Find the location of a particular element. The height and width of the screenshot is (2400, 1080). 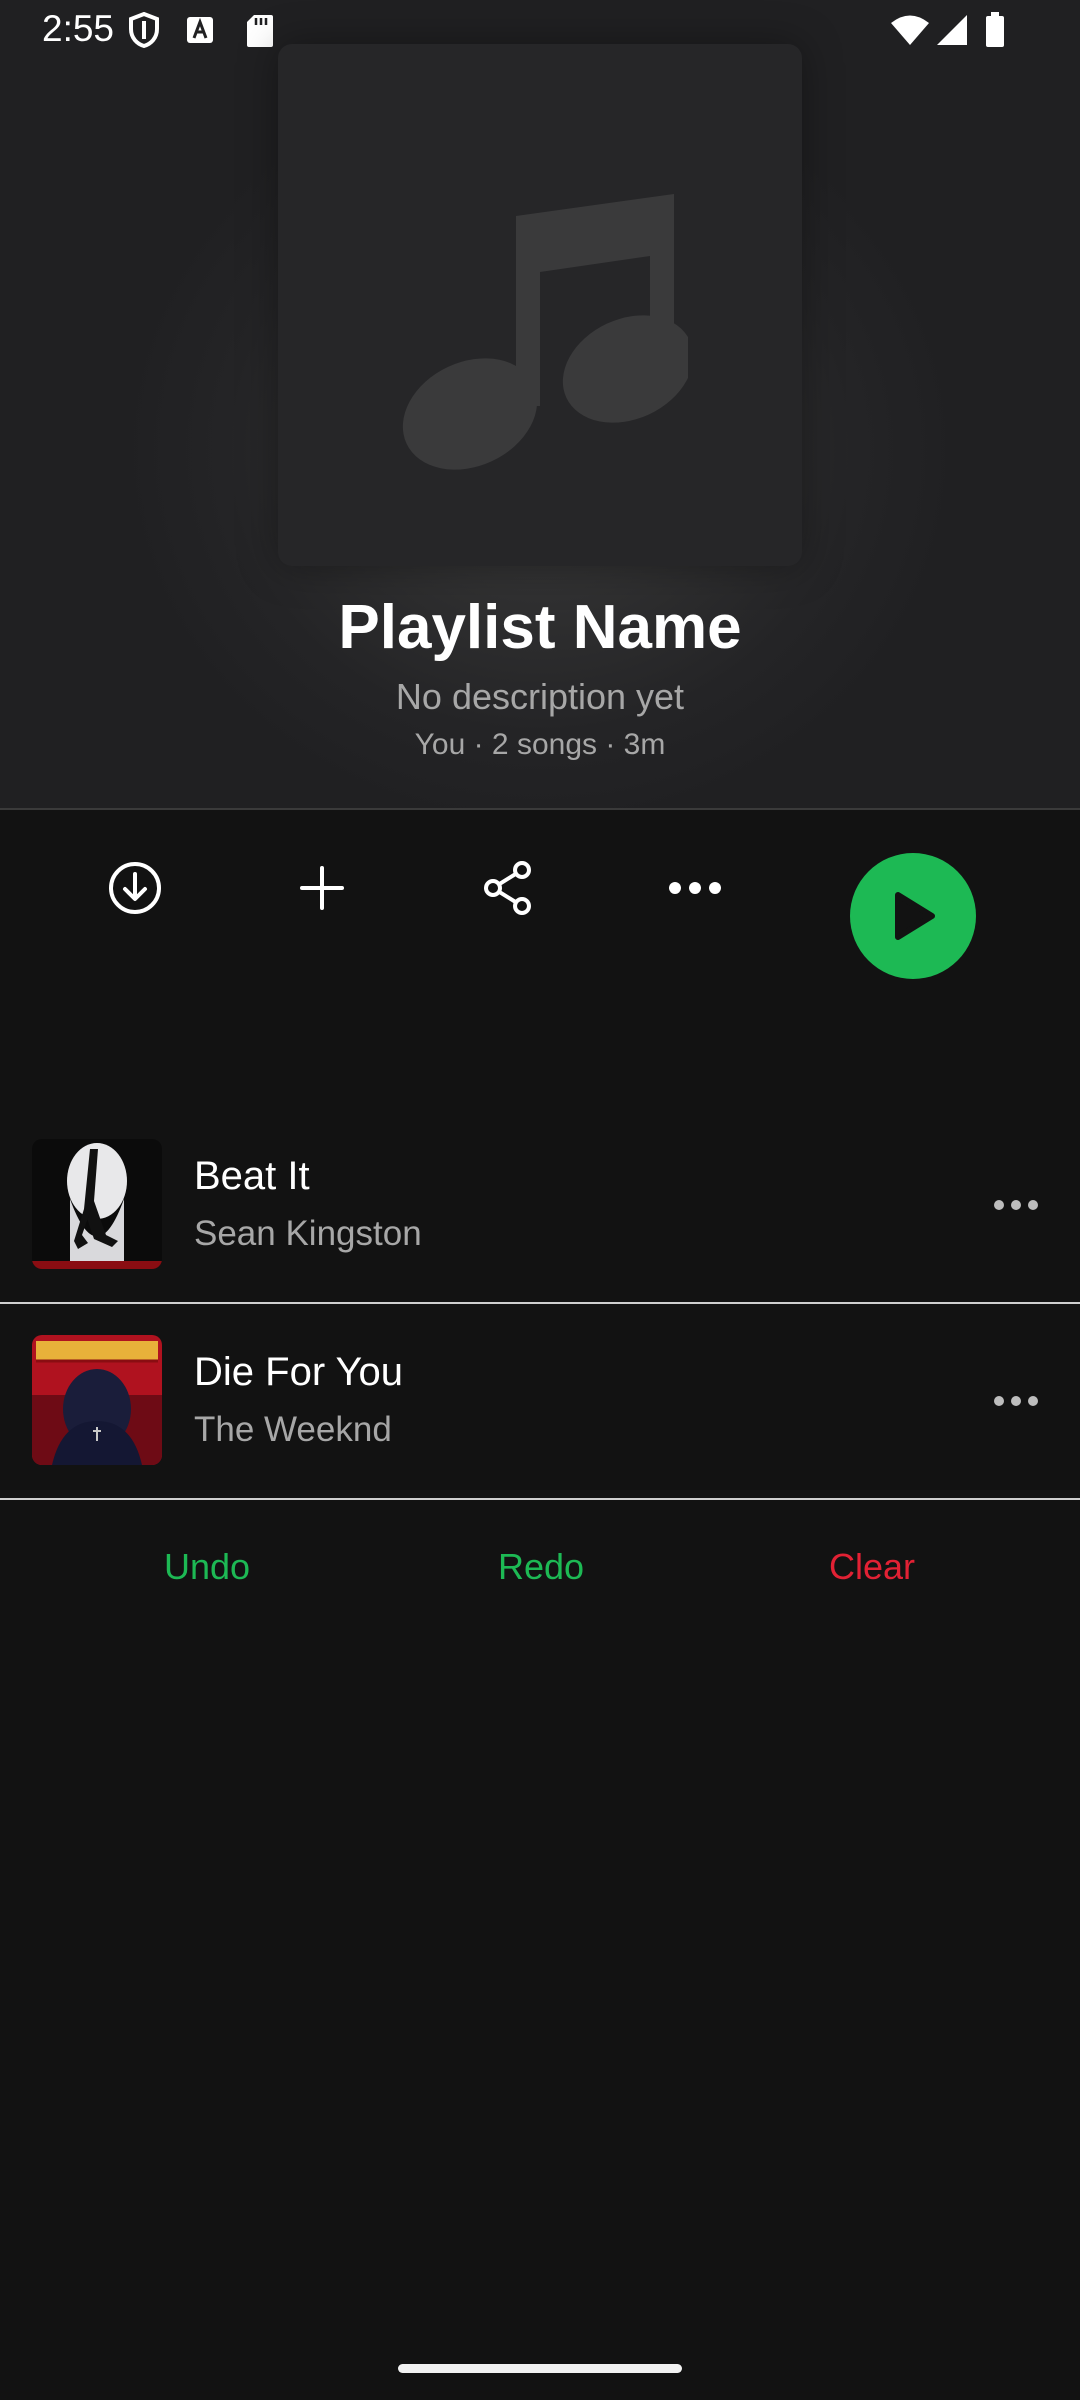

font-a-icon is located at coordinates (200, 32).